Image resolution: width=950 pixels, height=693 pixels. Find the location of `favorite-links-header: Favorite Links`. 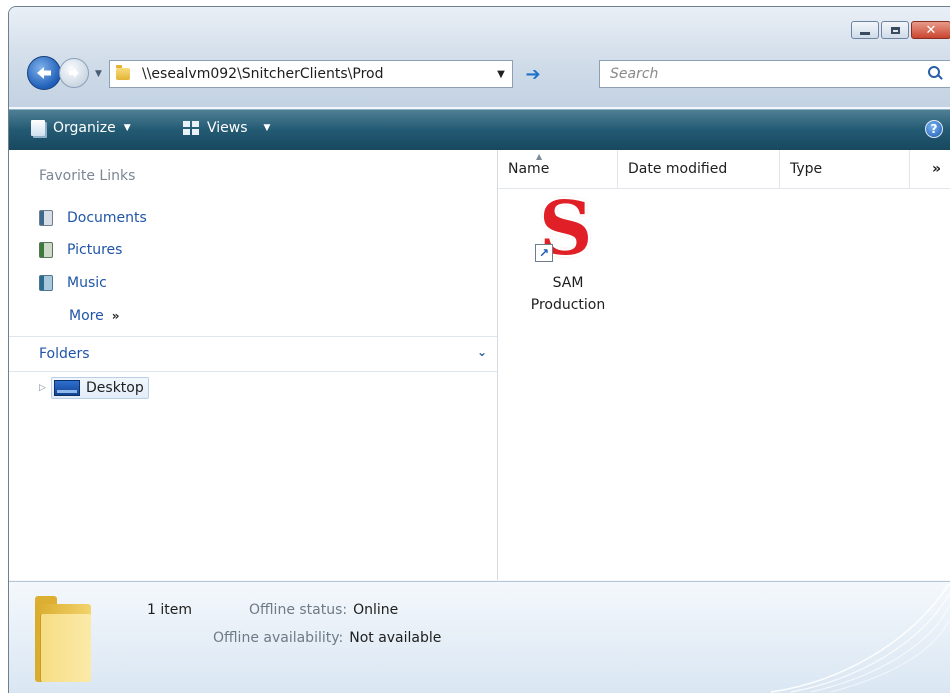

favorite-links-header: Favorite Links is located at coordinates (87, 176).